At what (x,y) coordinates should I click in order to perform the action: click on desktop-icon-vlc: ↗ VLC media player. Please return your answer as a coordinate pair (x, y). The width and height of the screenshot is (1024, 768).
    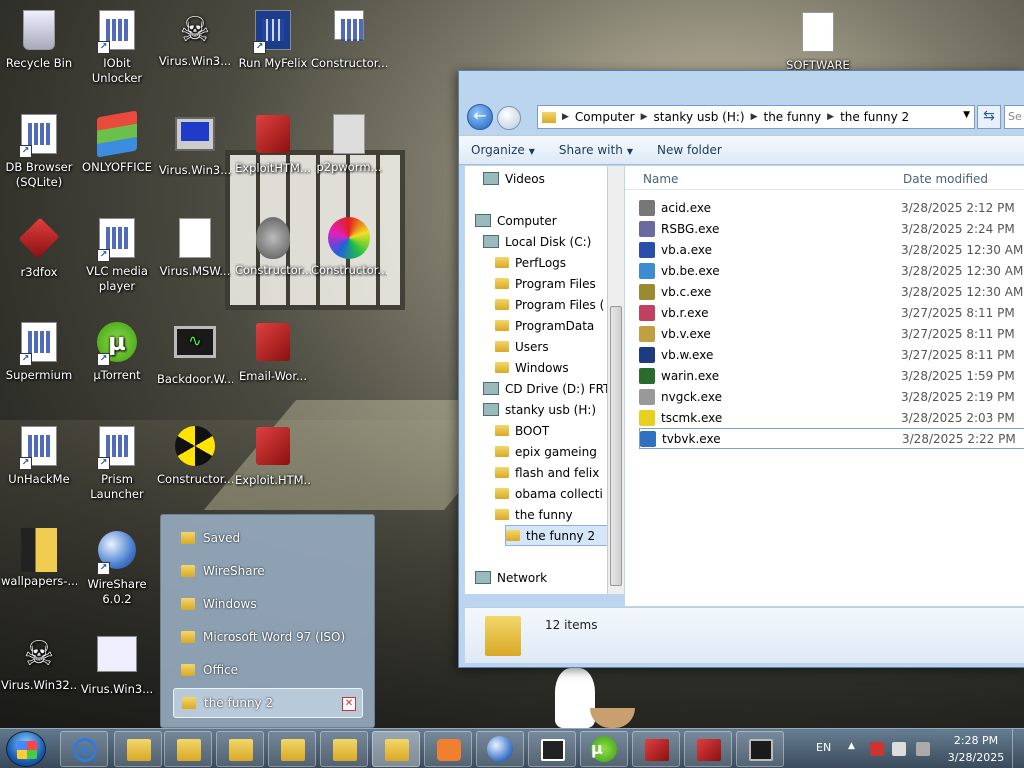
    Looking at the image, I should click on (117, 255).